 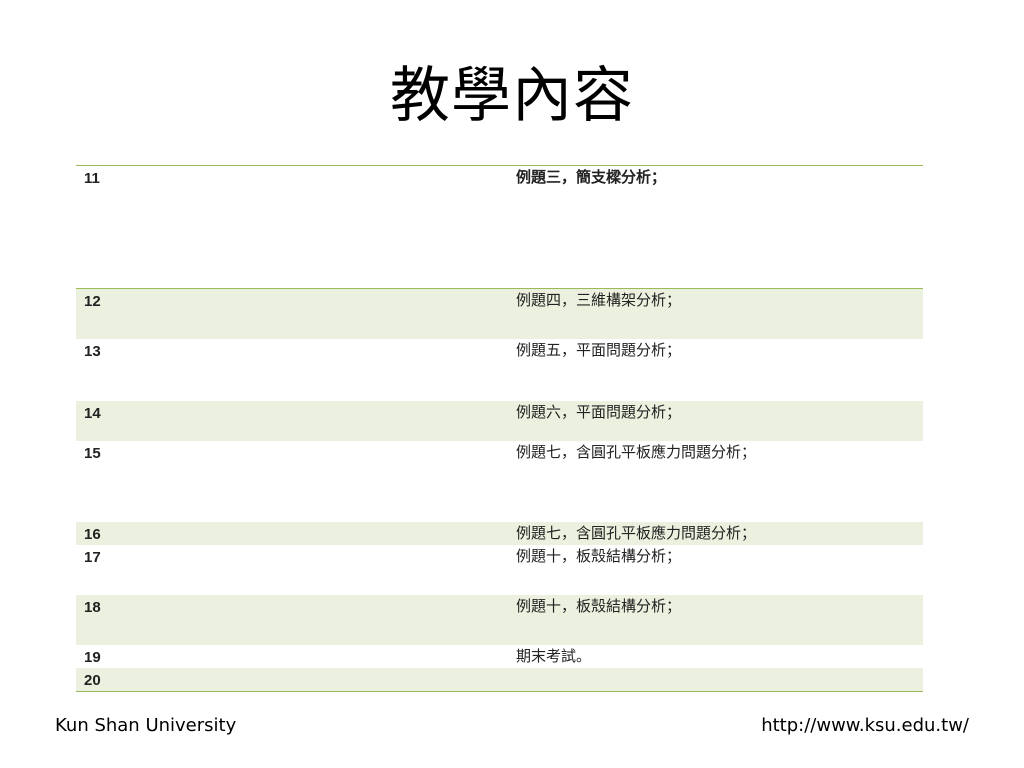 I want to click on table-row: 18 例題十，板殼結構分析；, so click(x=499, y=619).